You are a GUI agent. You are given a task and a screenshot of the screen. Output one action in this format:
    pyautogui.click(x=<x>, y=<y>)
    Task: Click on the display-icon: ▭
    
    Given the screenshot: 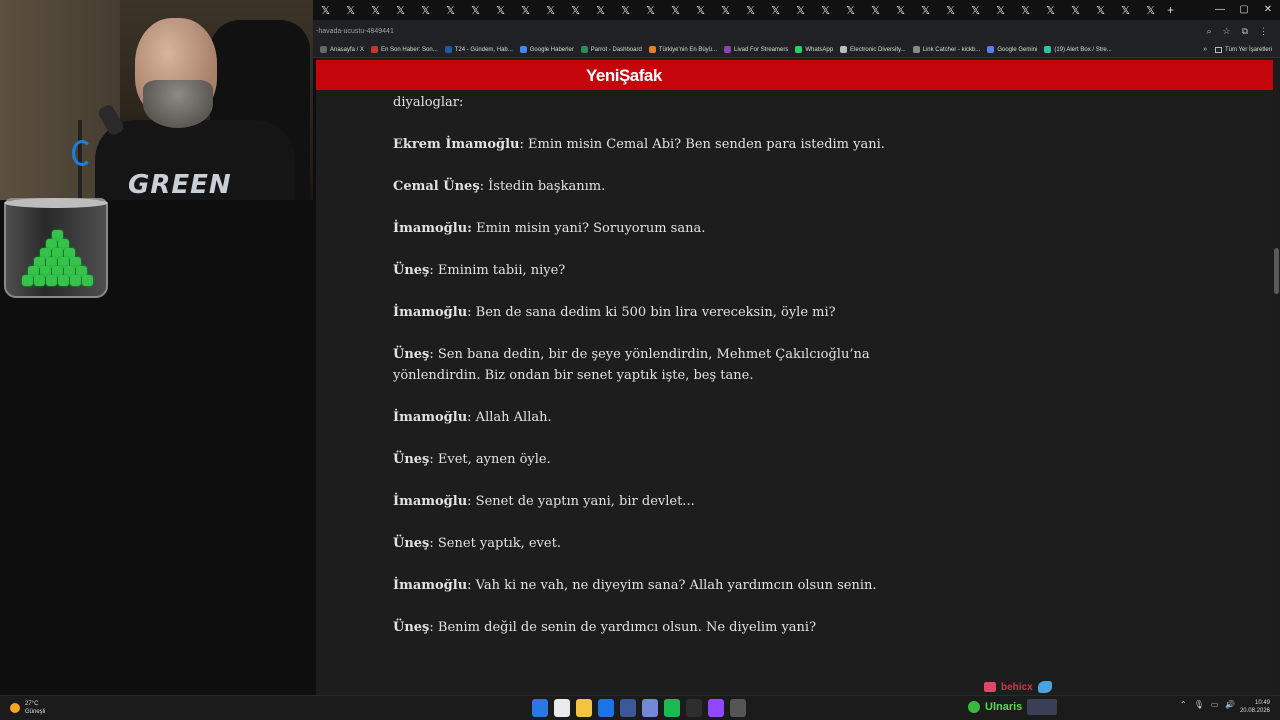 What is the action you would take?
    pyautogui.click(x=1215, y=704)
    